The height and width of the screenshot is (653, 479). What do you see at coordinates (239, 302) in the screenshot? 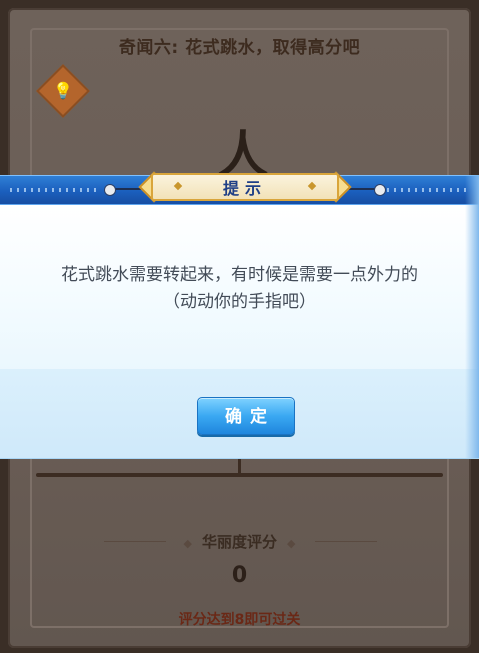
I see `dialog-message-line2: （动动你的手指吧）` at bounding box center [239, 302].